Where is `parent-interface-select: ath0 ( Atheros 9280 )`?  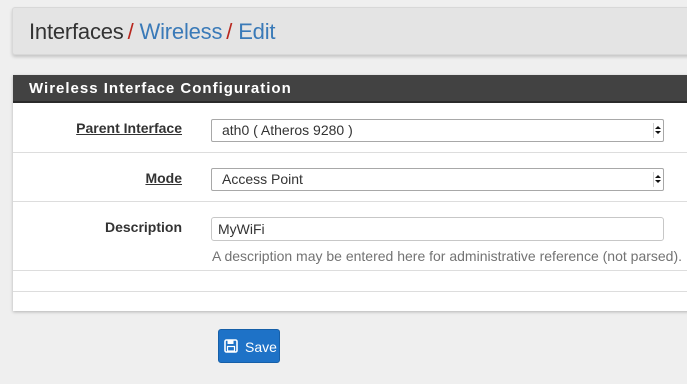 parent-interface-select: ath0 ( Atheros 9280 ) is located at coordinates (437, 130).